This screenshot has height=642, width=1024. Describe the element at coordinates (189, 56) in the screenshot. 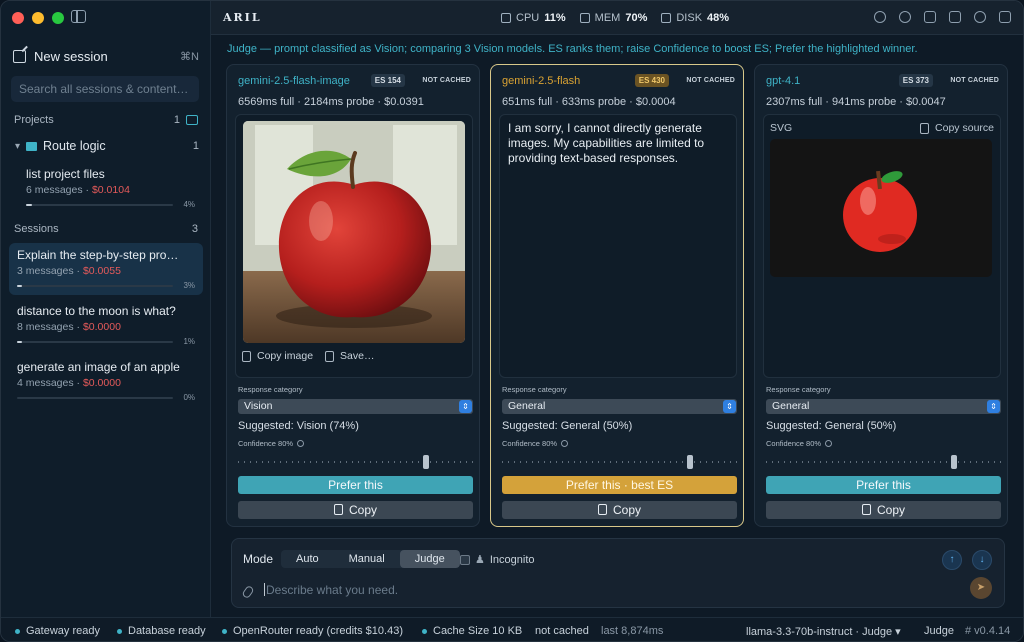

I see `new-session-shortcut: ⌘N` at that location.